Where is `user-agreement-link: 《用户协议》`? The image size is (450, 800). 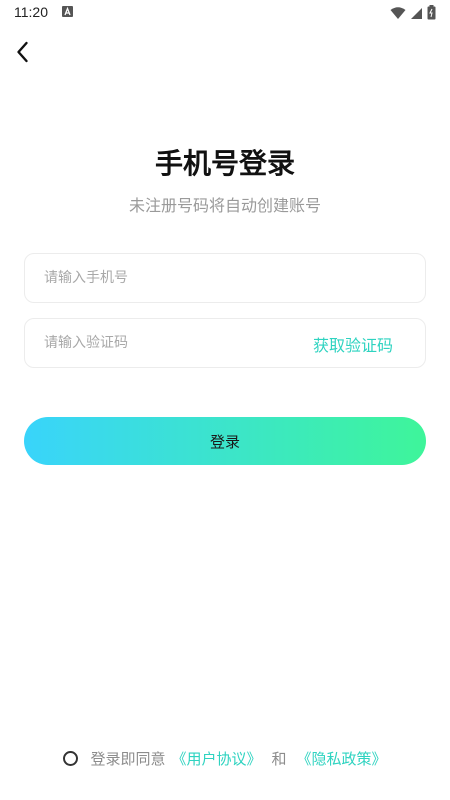 user-agreement-link: 《用户协议》 is located at coordinates (216, 758).